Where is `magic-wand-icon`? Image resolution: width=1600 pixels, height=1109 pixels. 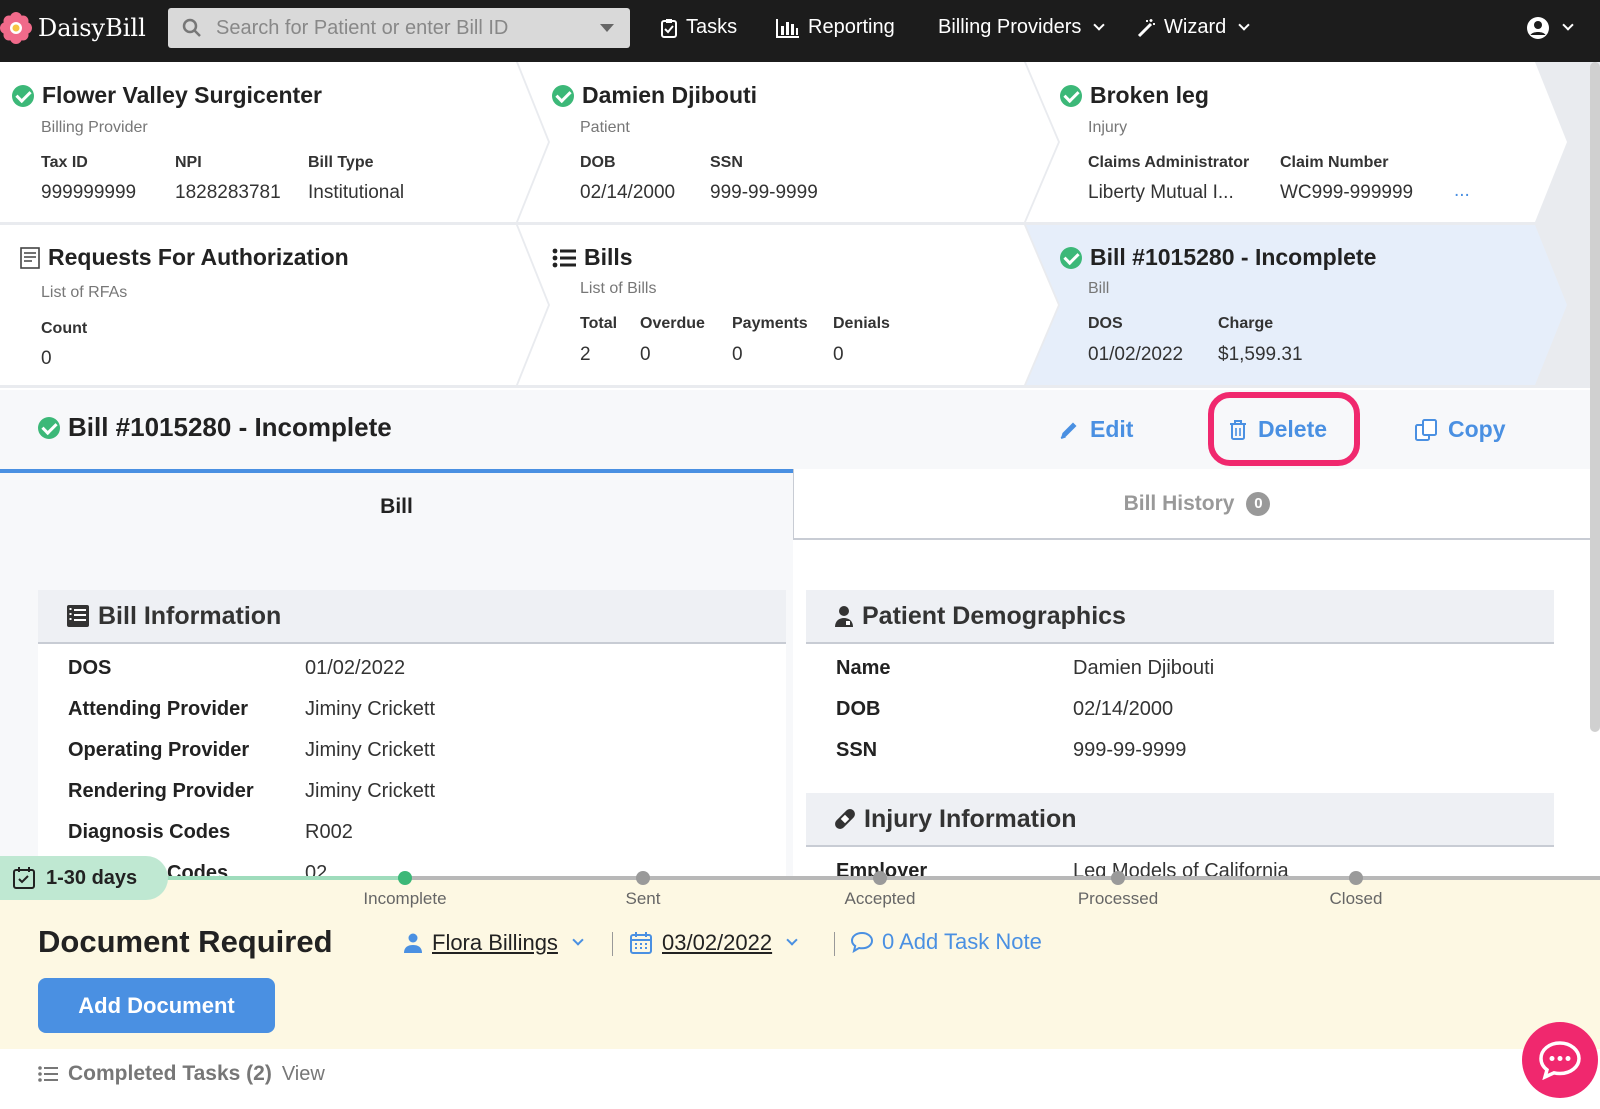 magic-wand-icon is located at coordinates (1146, 27).